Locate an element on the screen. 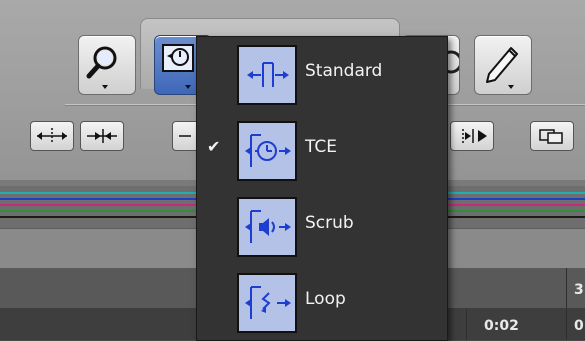  pencil-icon is located at coordinates (502, 68).